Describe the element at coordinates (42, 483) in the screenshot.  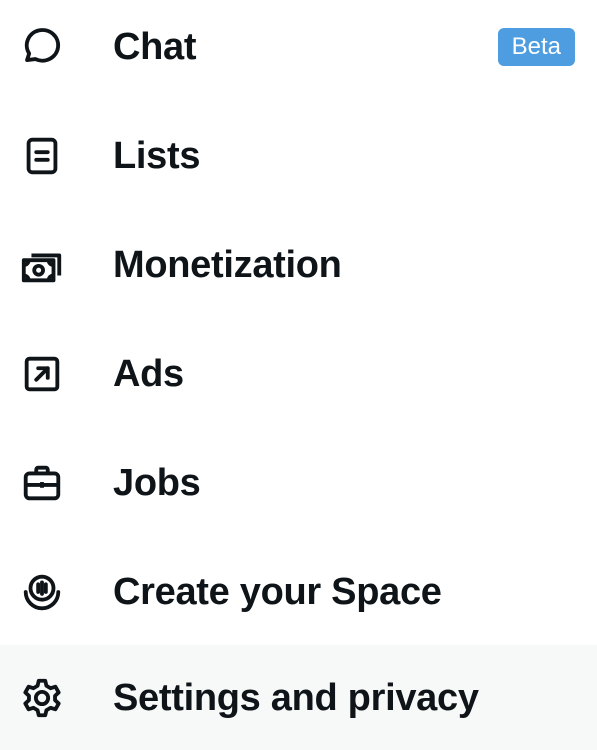
I see `briefcase-icon` at that location.